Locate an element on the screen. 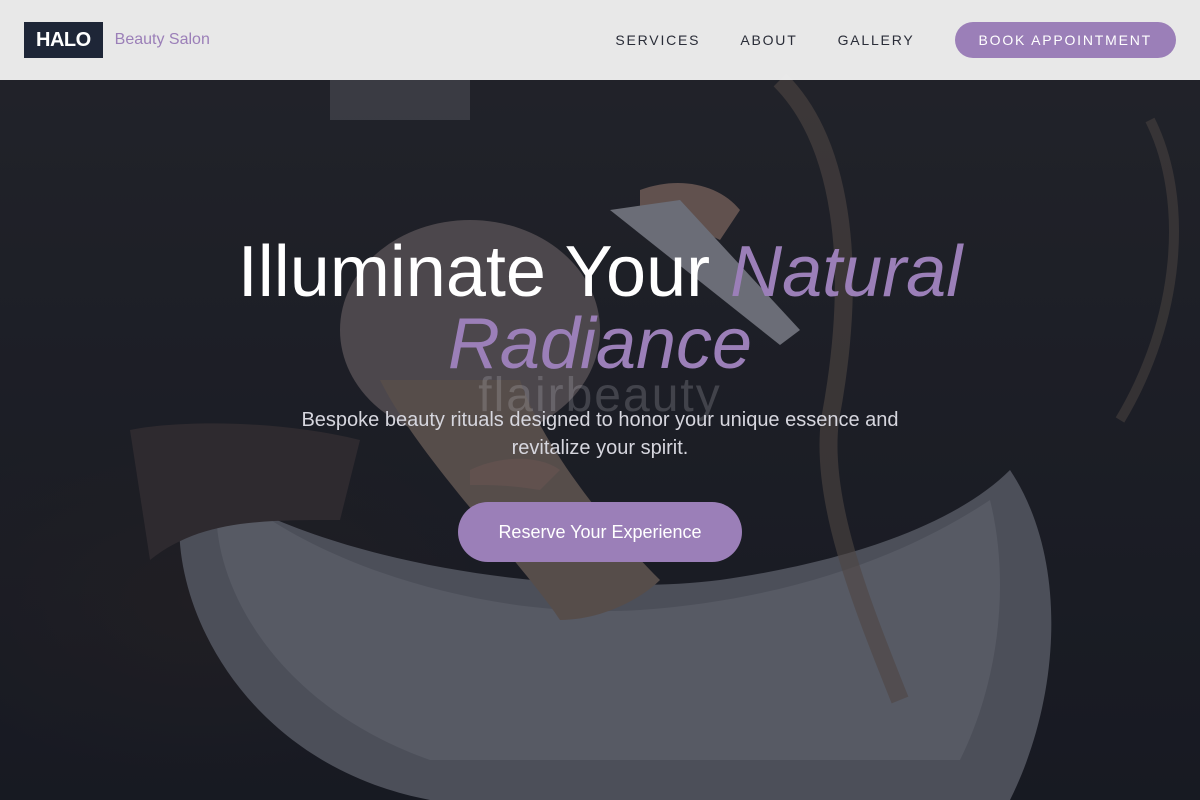 The image size is (1200, 800). main-nav: SERVICES ABOUT GALLERY BOOK APPOINTMENT is located at coordinates (895, 40).